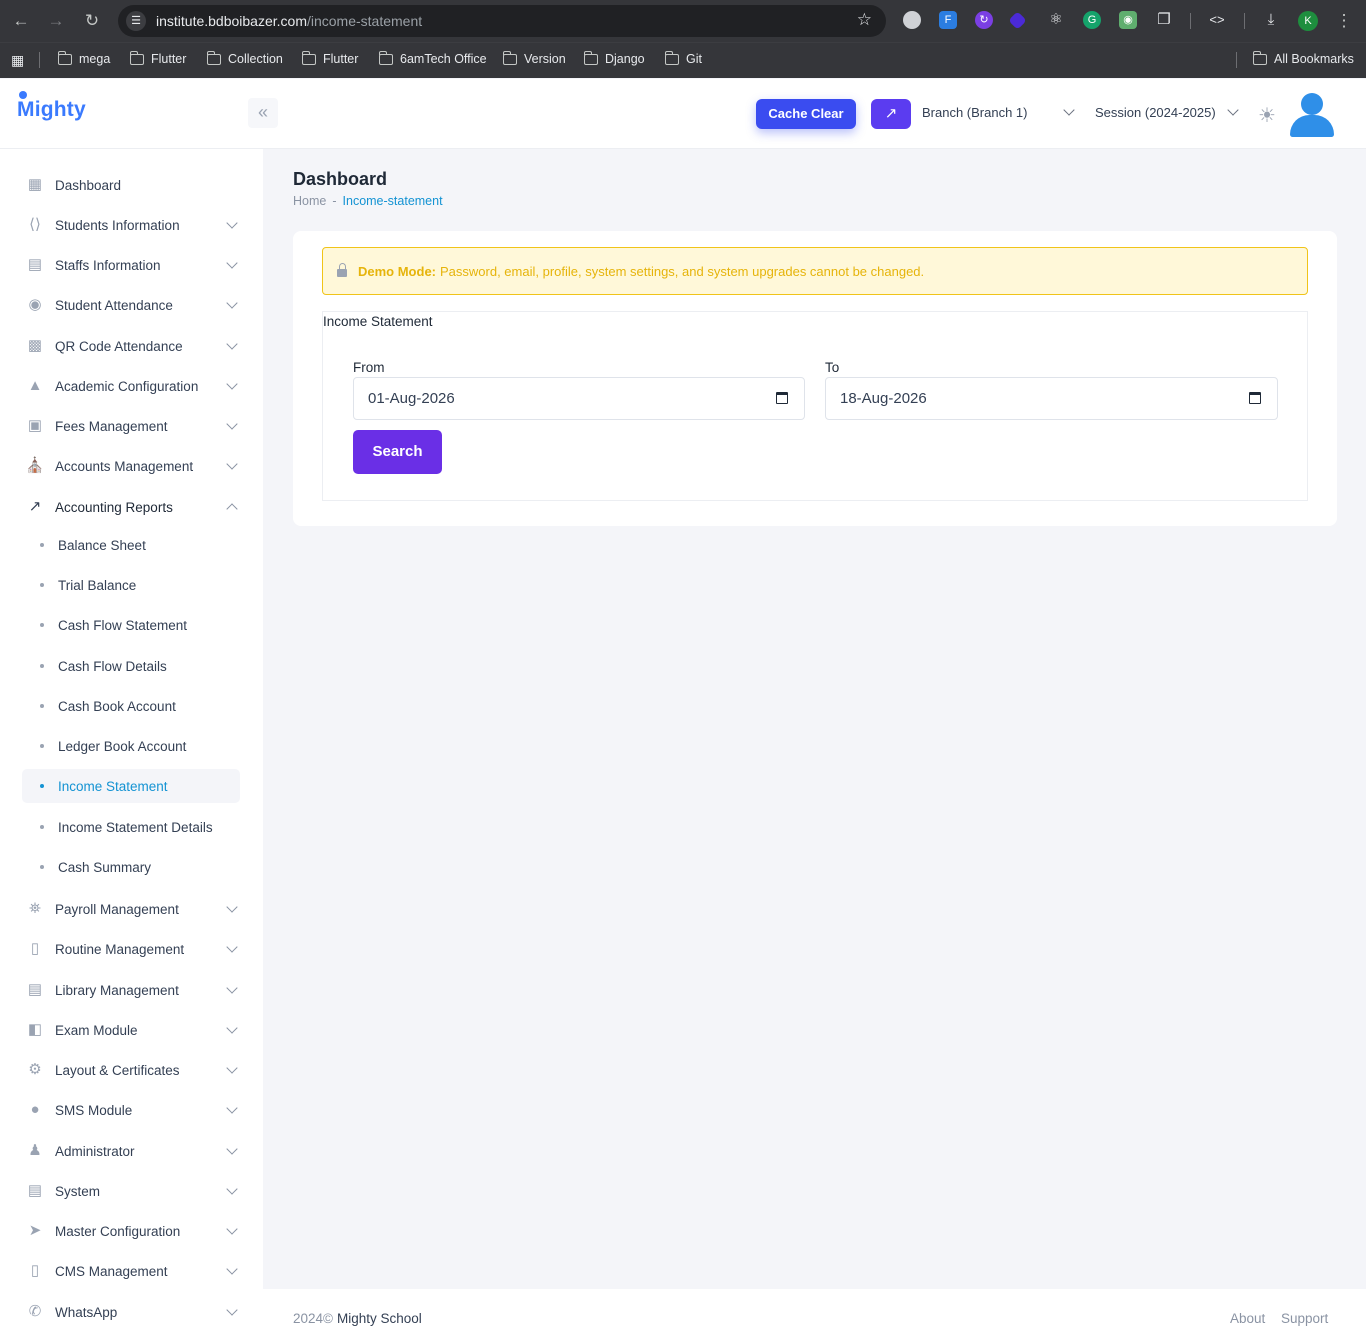 The width and height of the screenshot is (1366, 1326). Describe the element at coordinates (131, 225) in the screenshot. I see `sidebar-item-students-information: ⟨⟩ Students Information` at that location.